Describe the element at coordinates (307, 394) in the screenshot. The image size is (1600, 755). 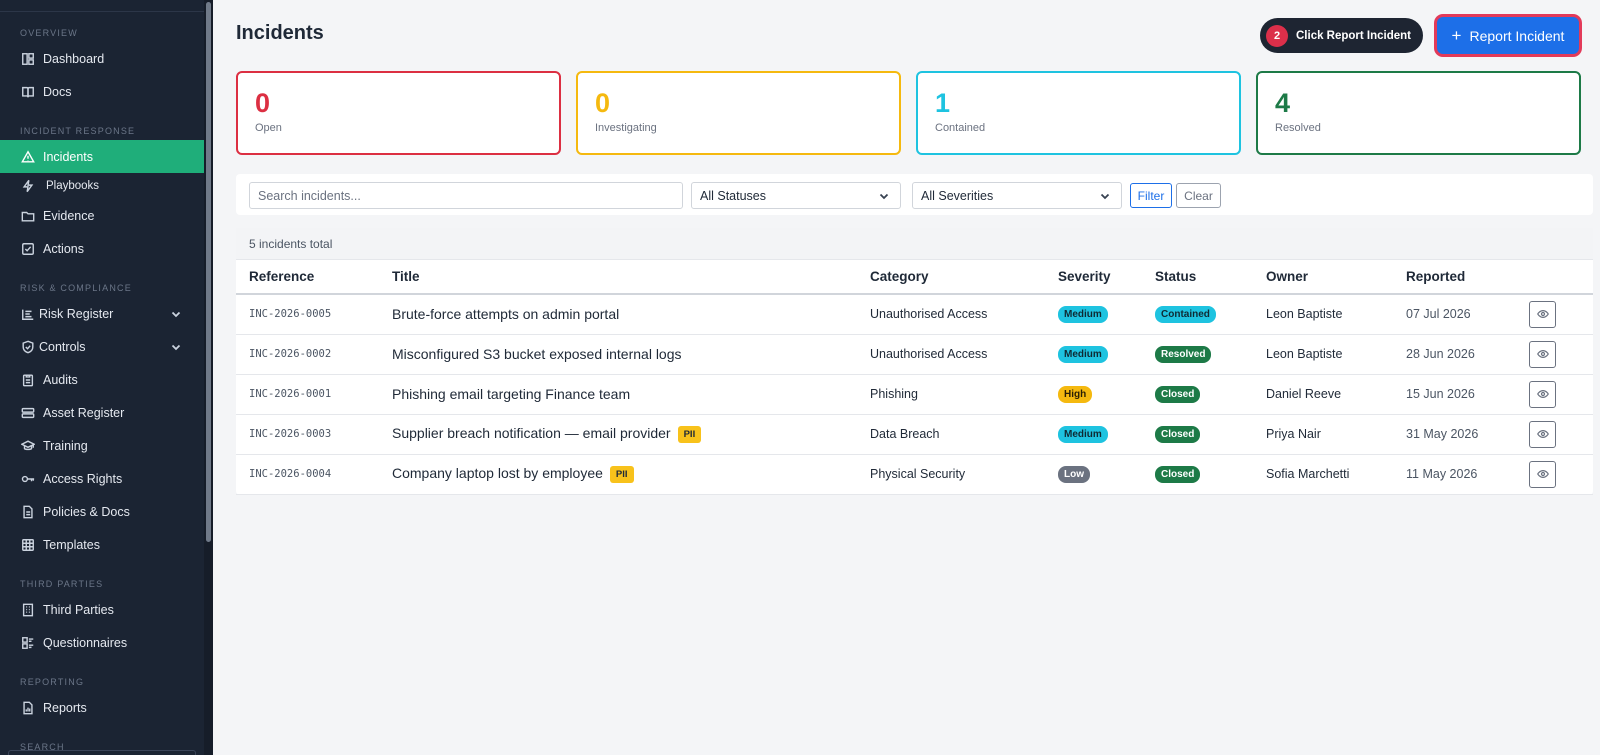
I see `cell-reference: INC-2026-0001` at that location.